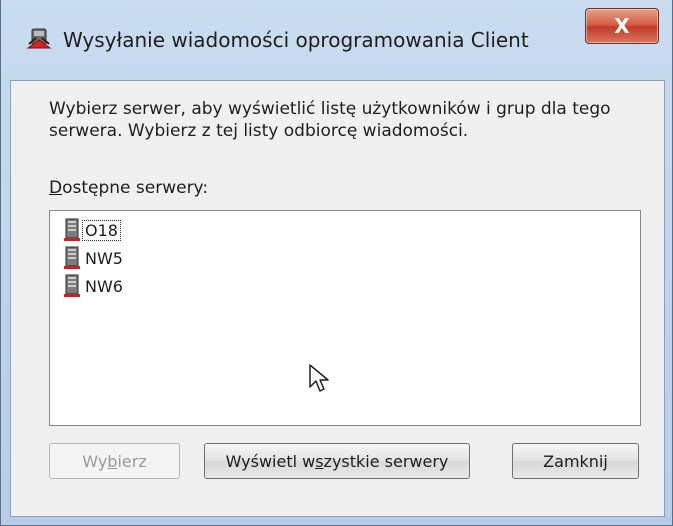 Image resolution: width=673 pixels, height=526 pixels. Describe the element at coordinates (129, 188) in the screenshot. I see `available-servers-label: Dostępne serwery:` at that location.